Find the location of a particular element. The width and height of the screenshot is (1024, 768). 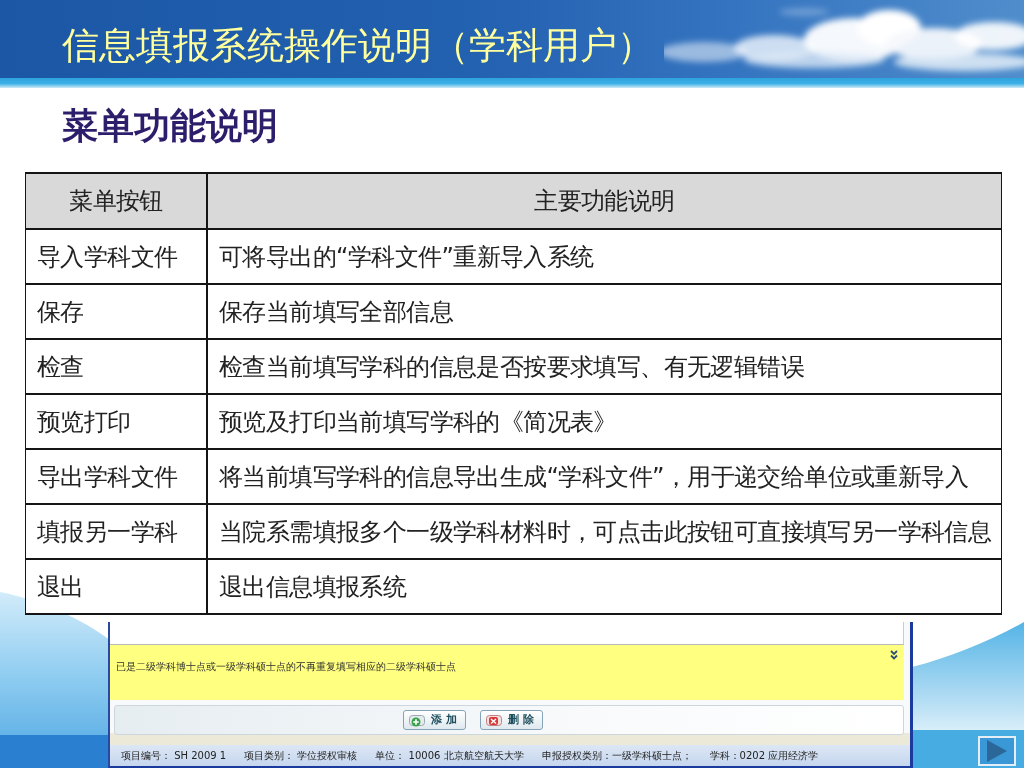

plus-icon is located at coordinates (417, 720).